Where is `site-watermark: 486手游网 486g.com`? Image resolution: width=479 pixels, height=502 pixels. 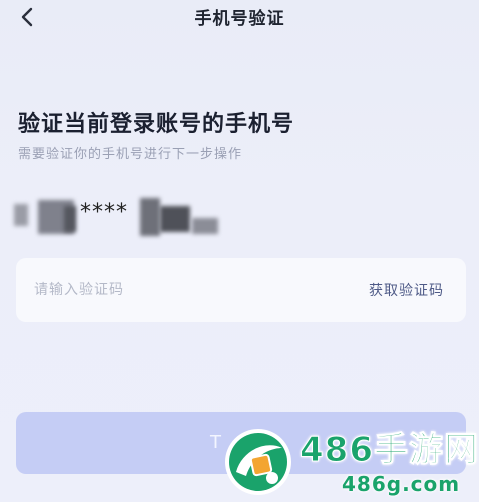 site-watermark: 486手游网 486g.com is located at coordinates (350, 464).